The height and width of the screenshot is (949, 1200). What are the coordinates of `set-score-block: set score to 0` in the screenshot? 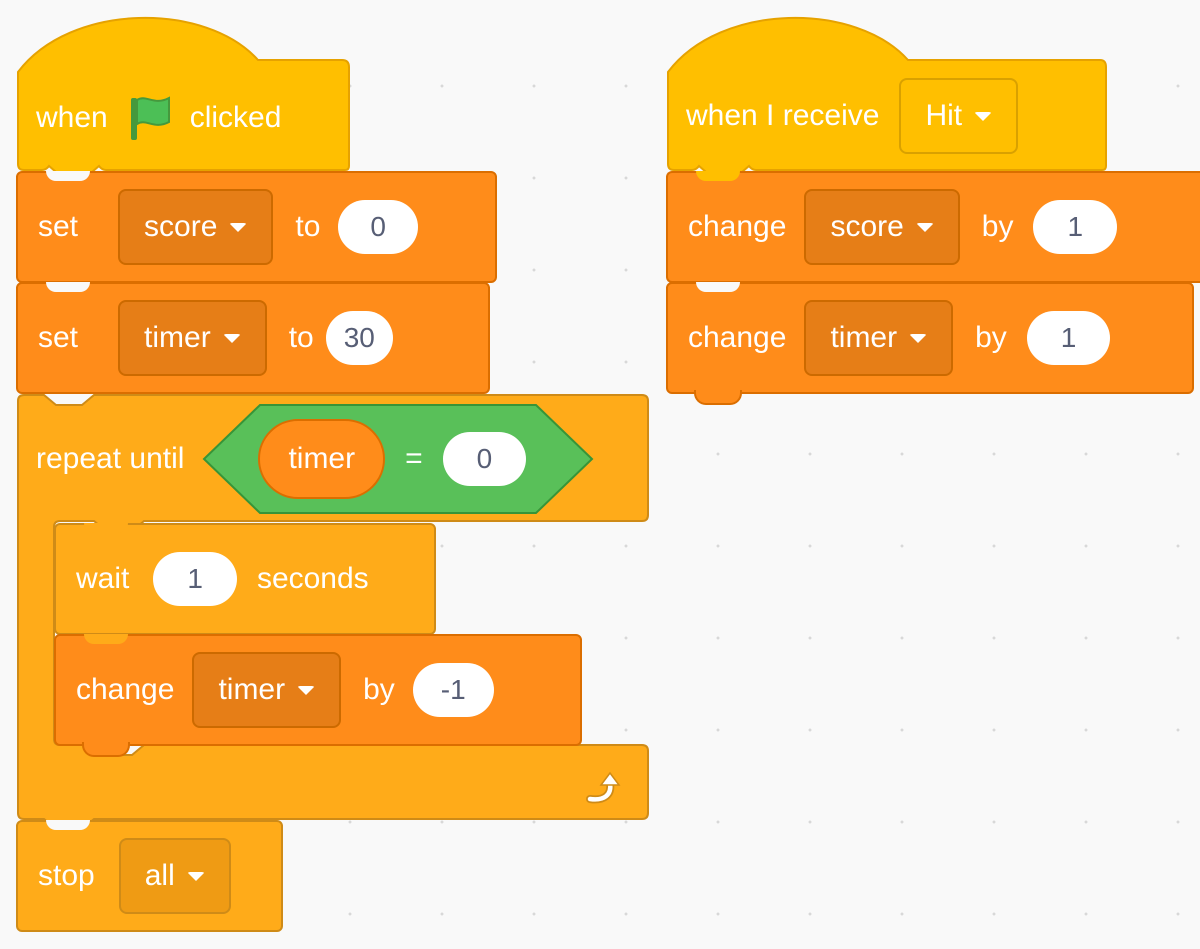 It's located at (256, 227).